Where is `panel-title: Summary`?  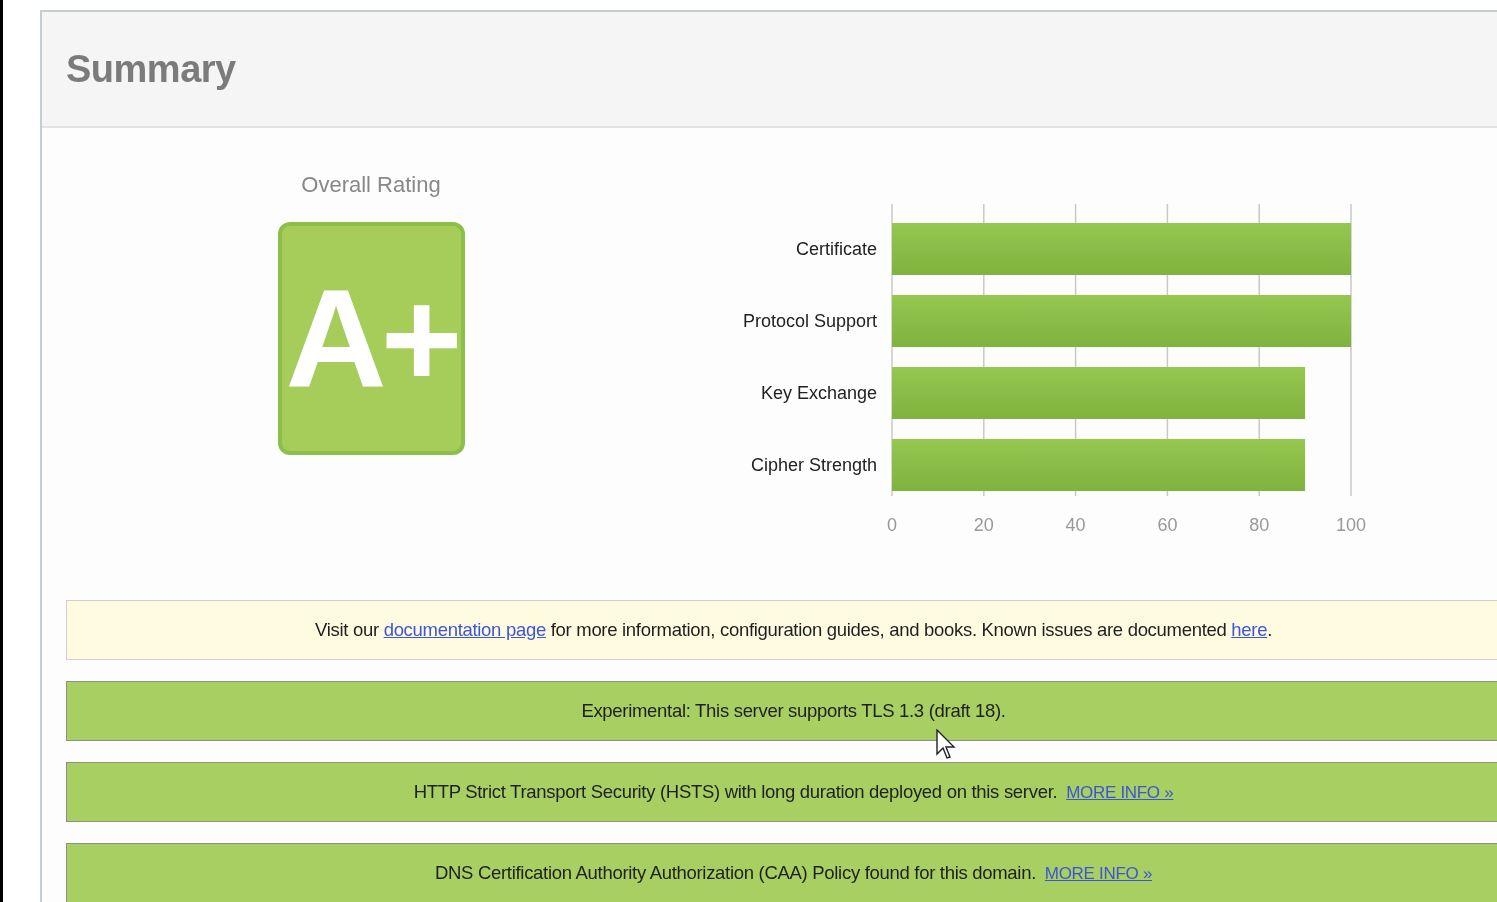
panel-title: Summary is located at coordinates (151, 69).